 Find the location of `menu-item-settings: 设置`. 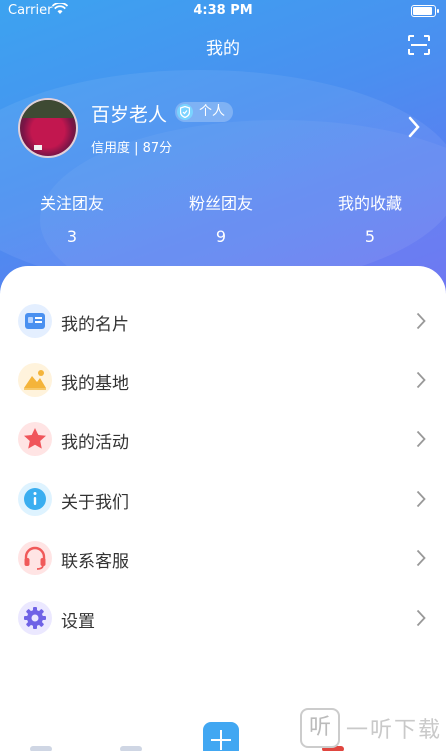

menu-item-settings: 设置 is located at coordinates (223, 618).